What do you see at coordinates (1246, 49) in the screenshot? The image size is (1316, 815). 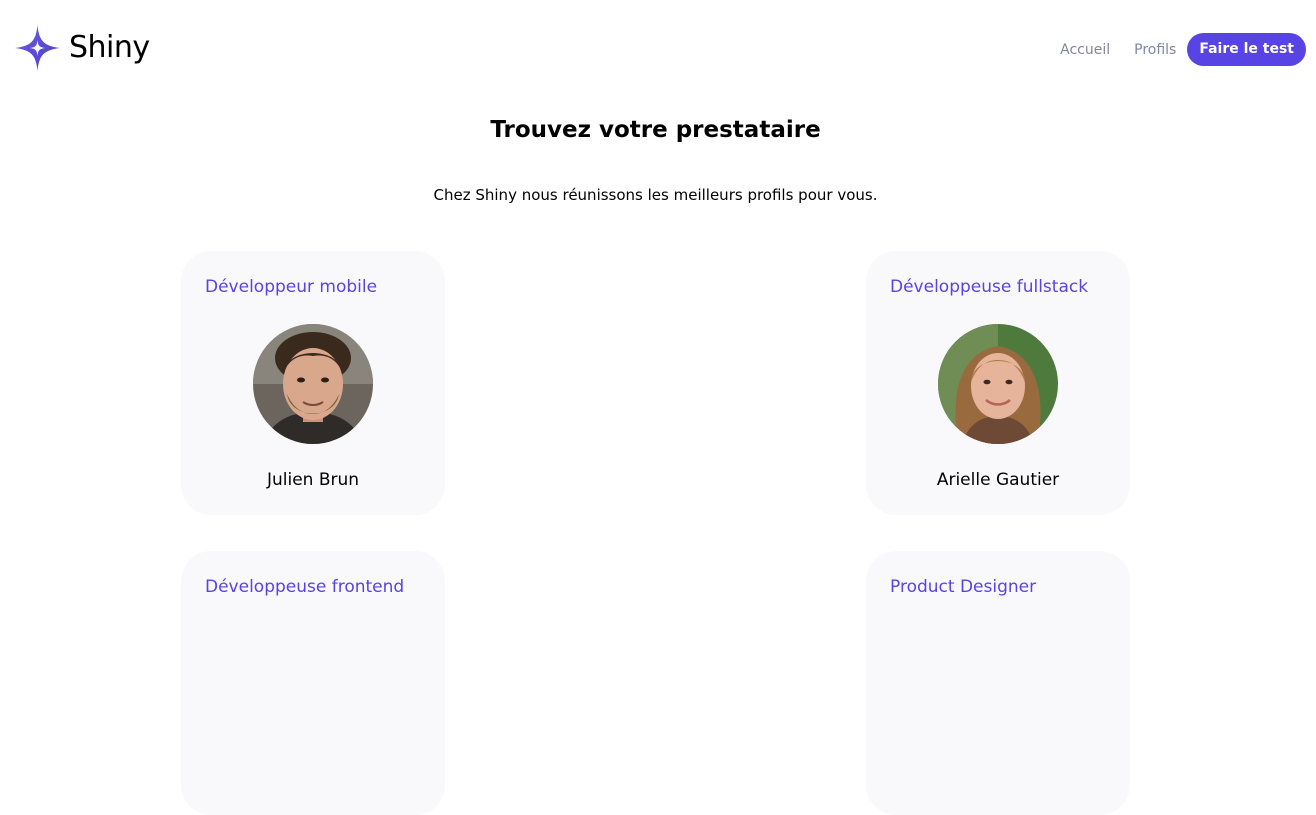 I see `take-test-button: Faire le test` at bounding box center [1246, 49].